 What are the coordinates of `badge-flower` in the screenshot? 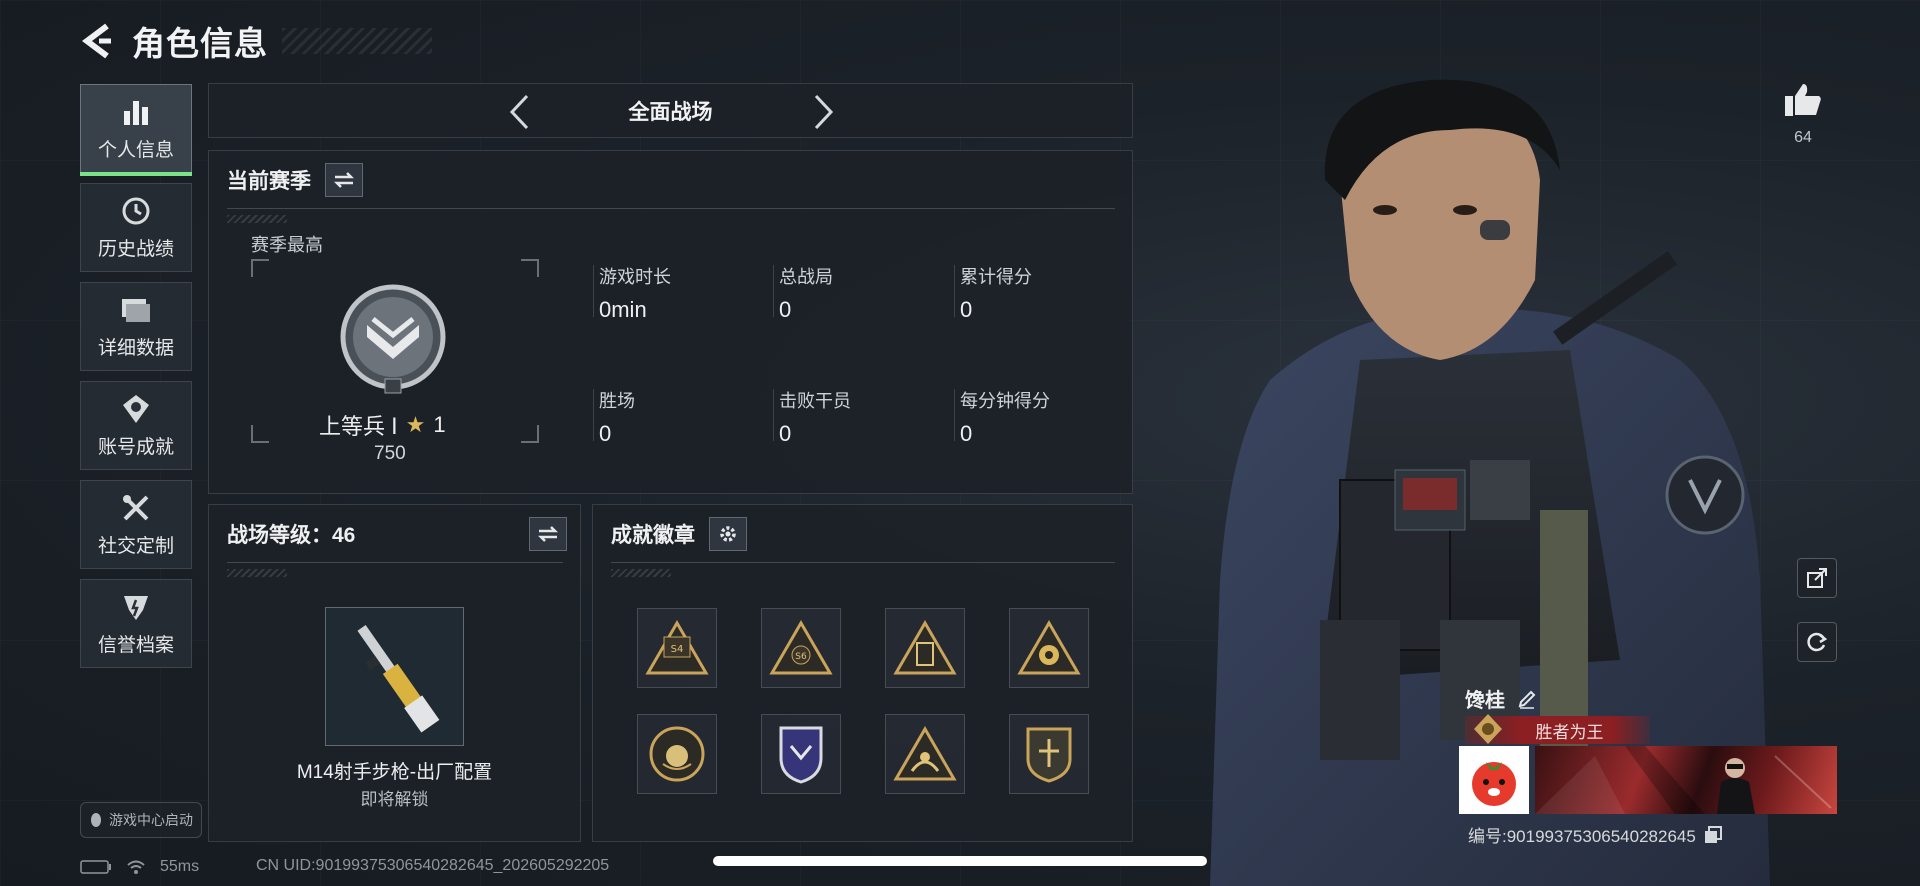 It's located at (1049, 648).